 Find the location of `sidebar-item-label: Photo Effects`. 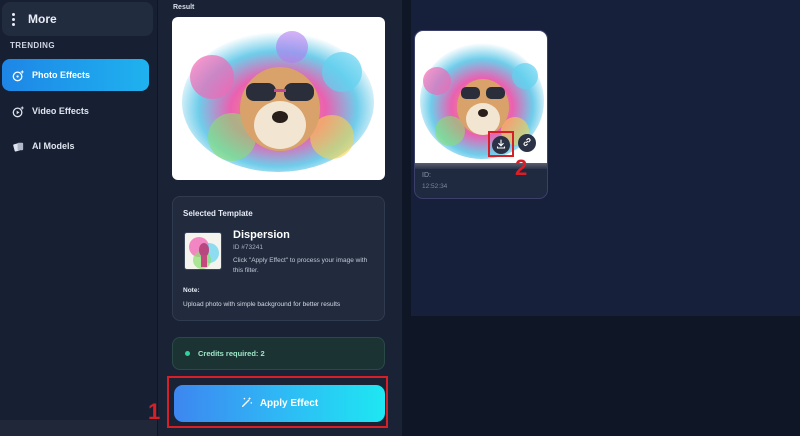

sidebar-item-label: Photo Effects is located at coordinates (61, 75).